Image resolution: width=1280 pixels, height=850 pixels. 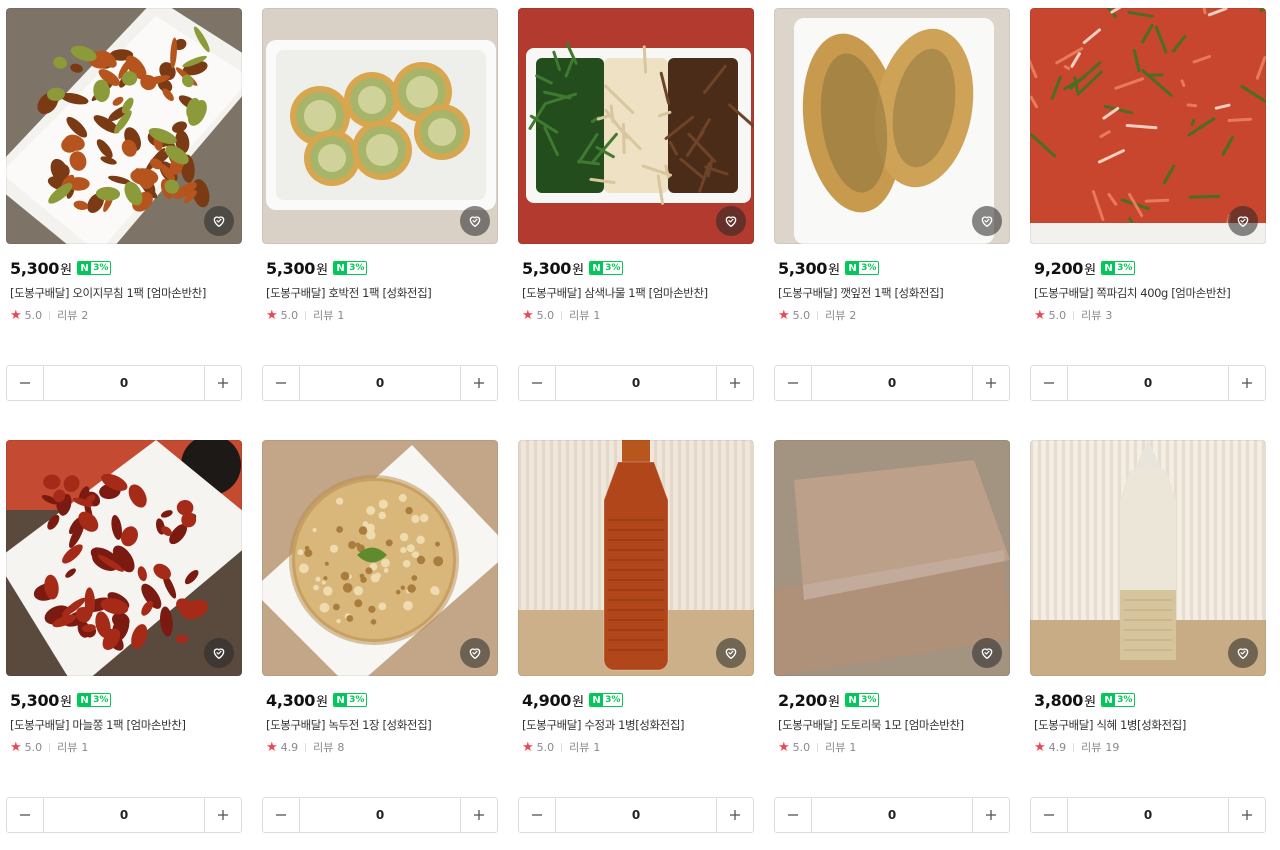 I want to click on product-name: [도봉구배달] 호박전 1팩 [성화전집], so click(x=382, y=293).